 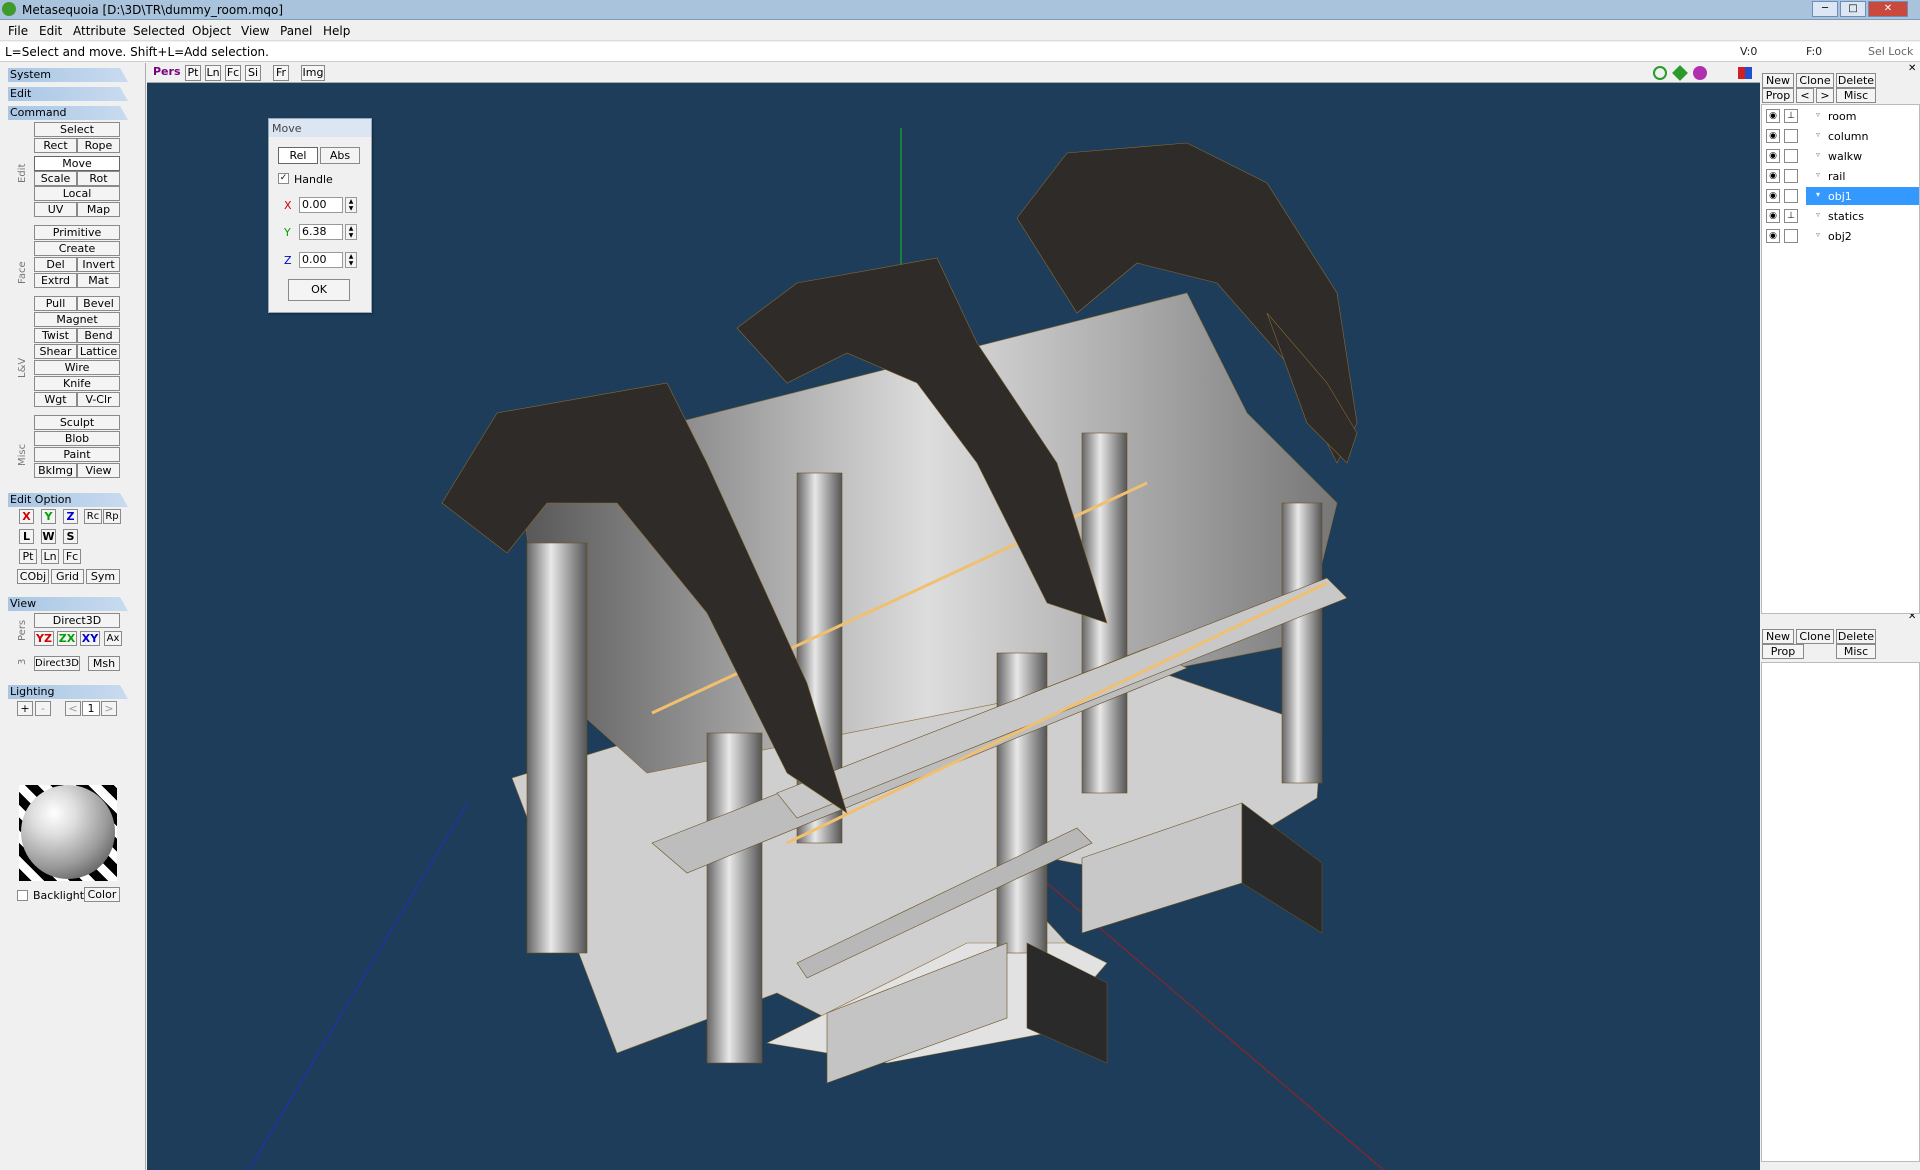 I want to click on bend-button: Bend, so click(x=98, y=335).